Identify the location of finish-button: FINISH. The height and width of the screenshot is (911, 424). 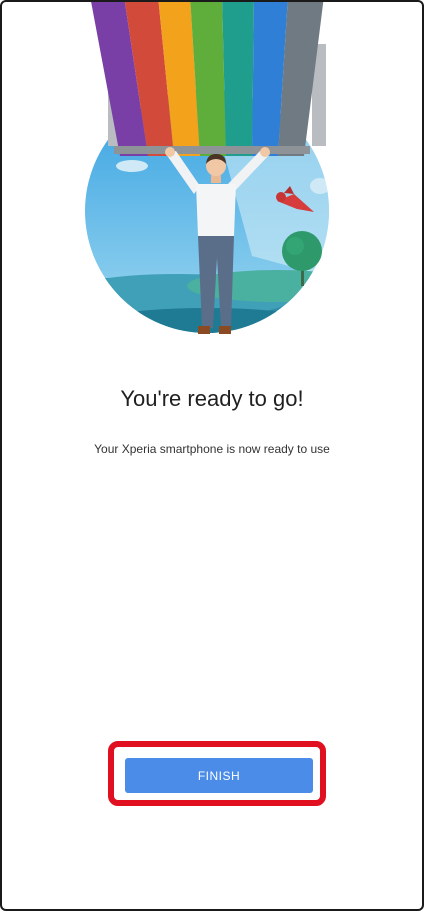
(219, 775).